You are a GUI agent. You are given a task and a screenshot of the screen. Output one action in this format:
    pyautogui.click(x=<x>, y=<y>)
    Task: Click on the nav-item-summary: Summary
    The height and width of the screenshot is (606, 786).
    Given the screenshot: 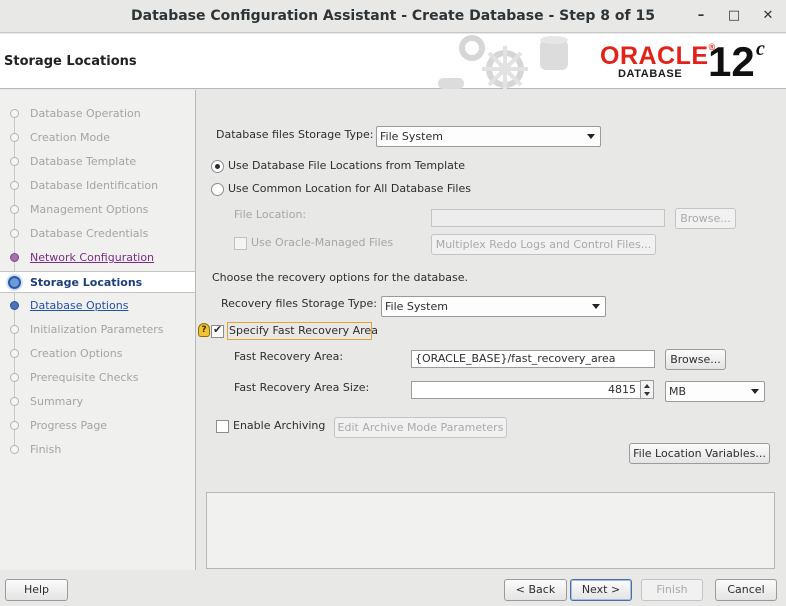 What is the action you would take?
    pyautogui.click(x=97, y=402)
    